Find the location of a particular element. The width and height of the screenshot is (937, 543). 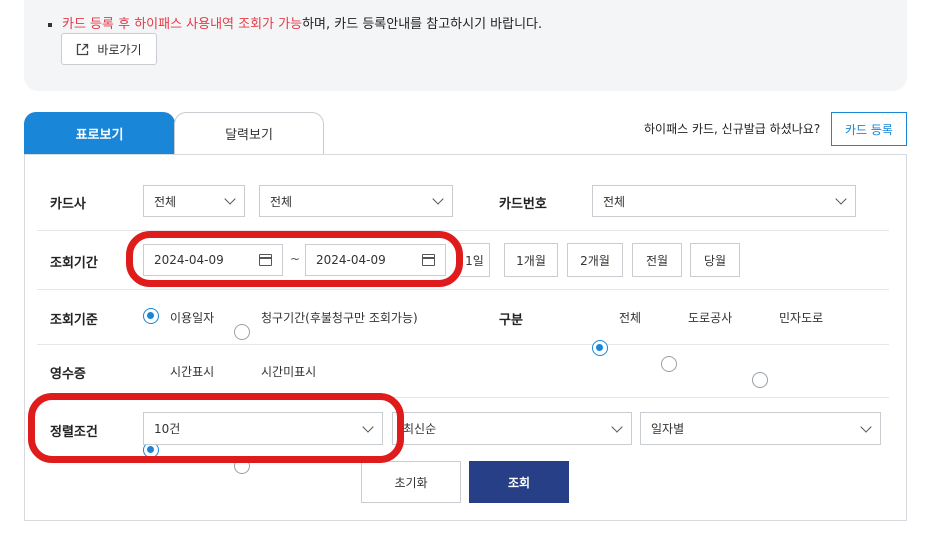

card-company-select: 전체 is located at coordinates (194, 201).